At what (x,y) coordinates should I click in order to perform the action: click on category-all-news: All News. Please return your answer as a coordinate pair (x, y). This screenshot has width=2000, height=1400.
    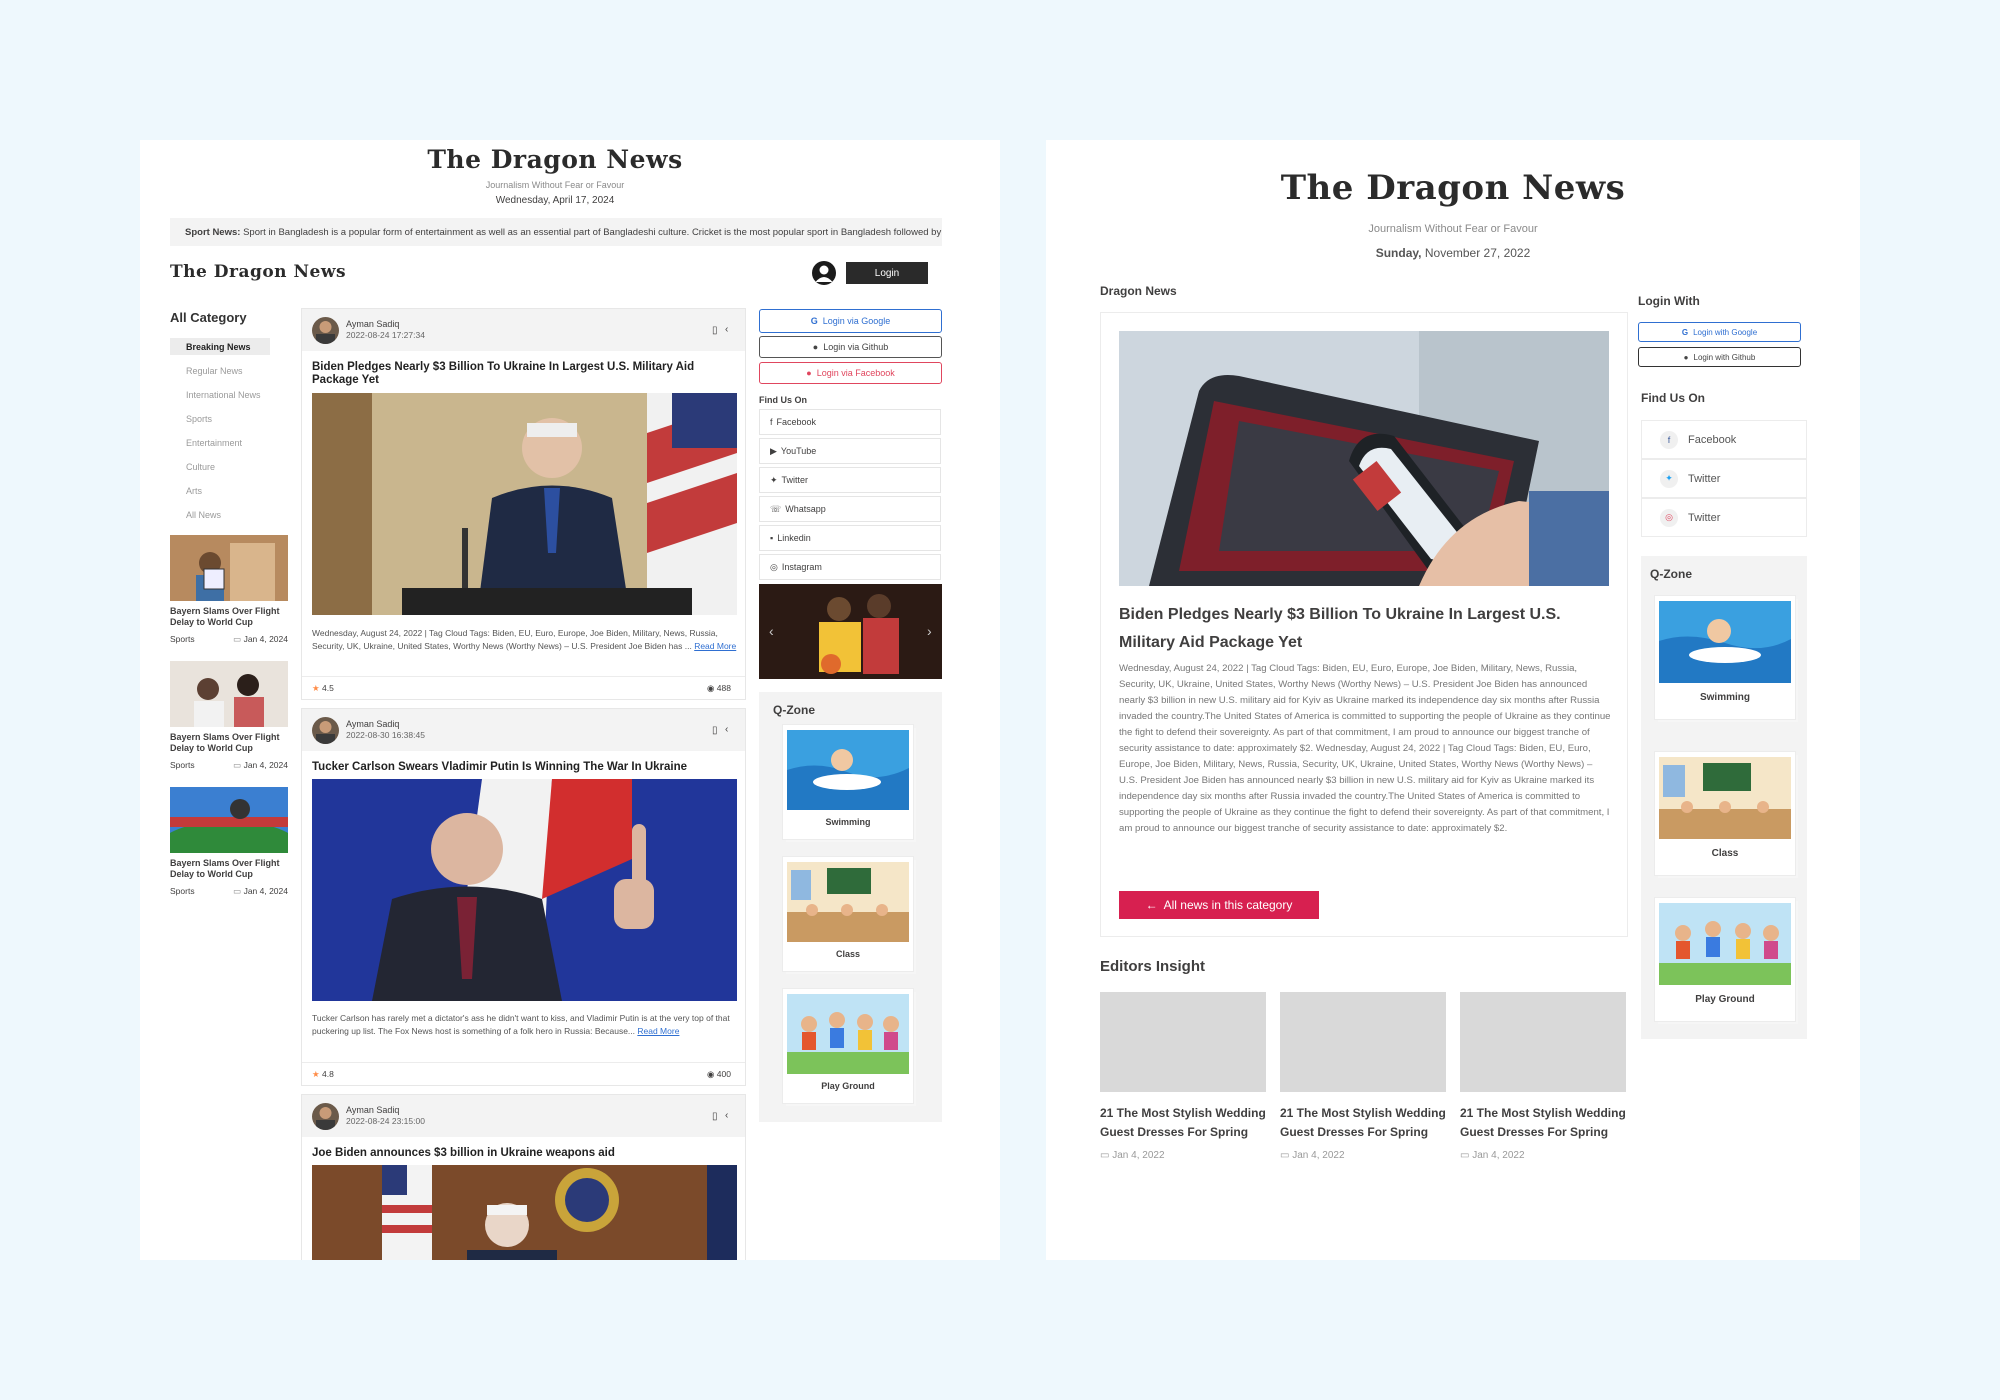
    Looking at the image, I should click on (203, 515).